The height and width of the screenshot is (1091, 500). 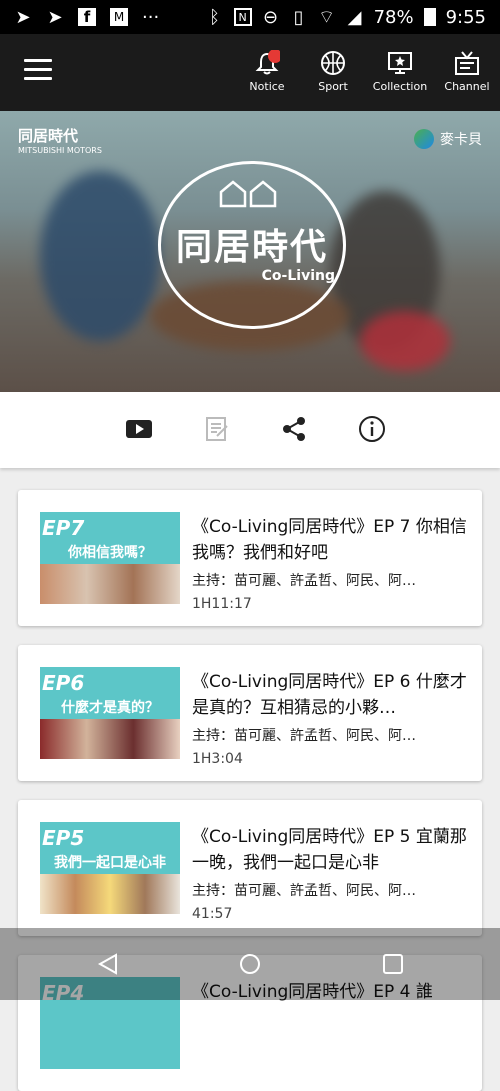 What do you see at coordinates (467, 86) in the screenshot?
I see `nav-channel-label: Channel` at bounding box center [467, 86].